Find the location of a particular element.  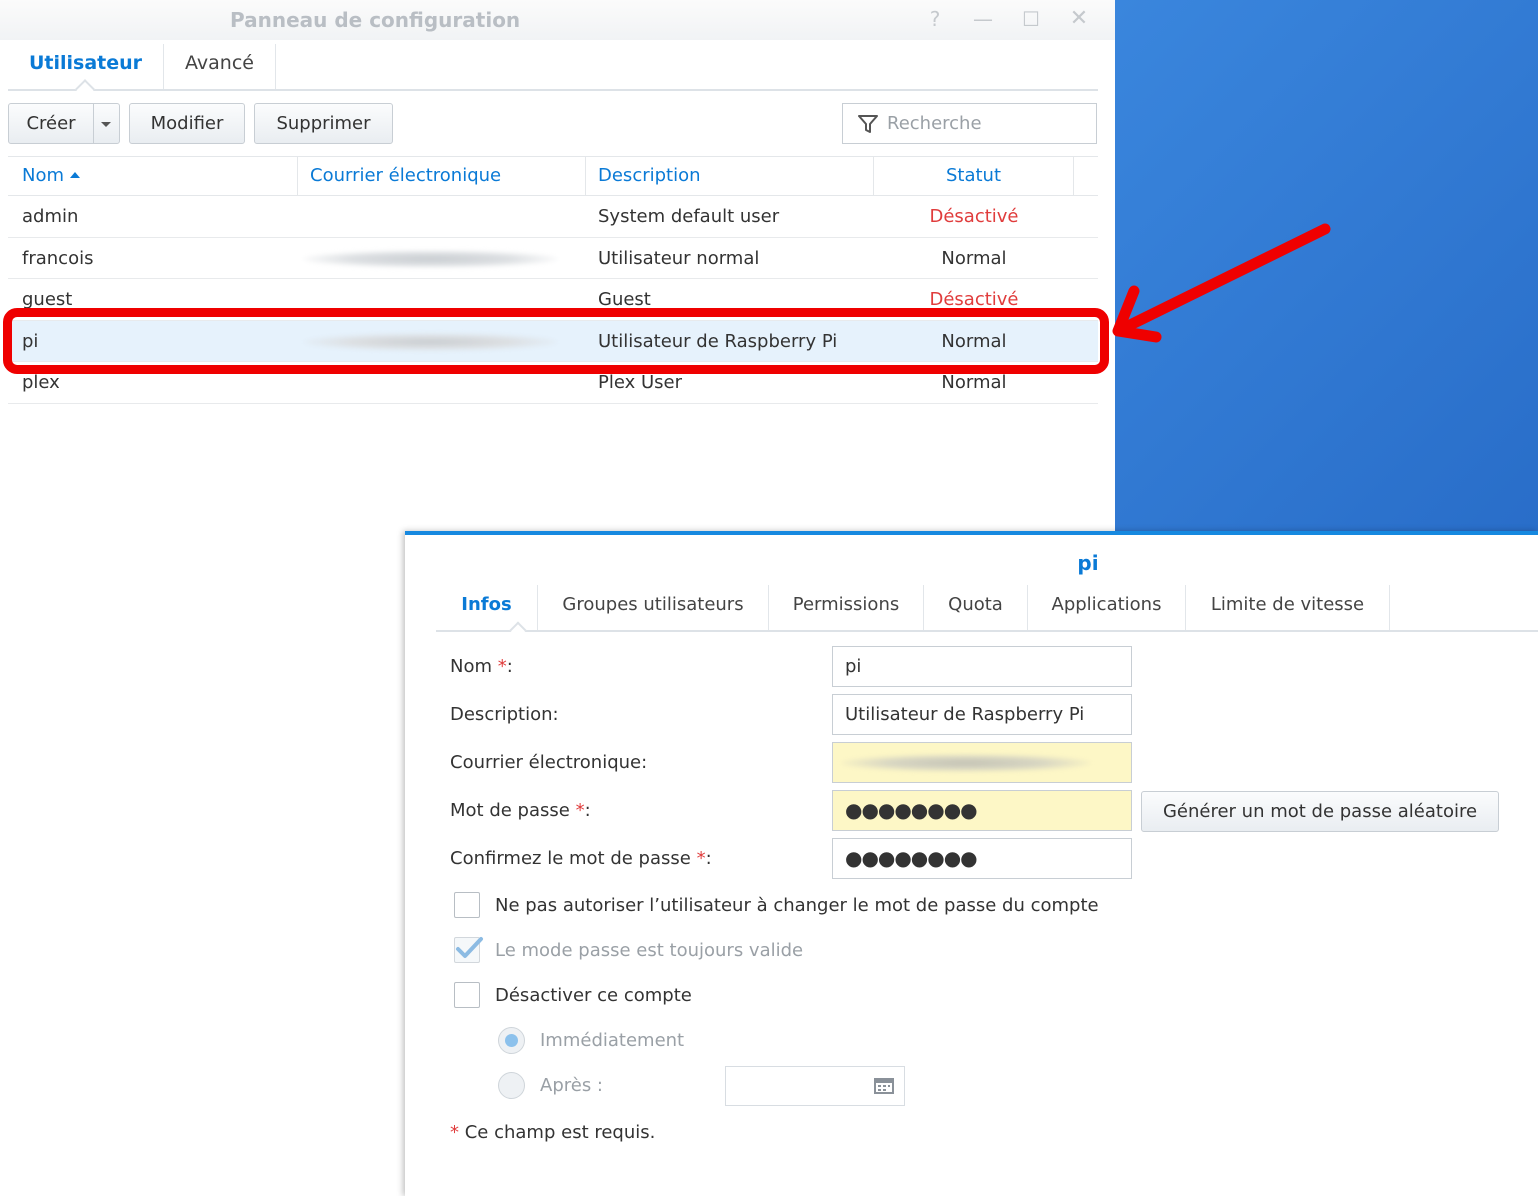

tab-limite-de-vitesse: Limite de vitesse is located at coordinates (1288, 607).